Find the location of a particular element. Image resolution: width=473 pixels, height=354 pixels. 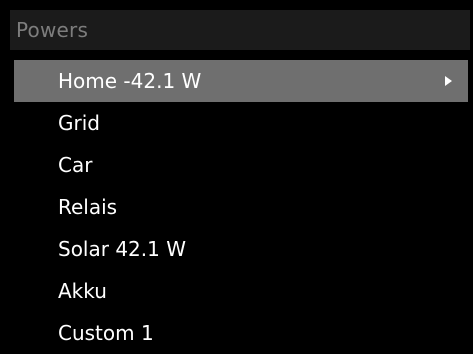

page-title: Powers is located at coordinates (52, 30).